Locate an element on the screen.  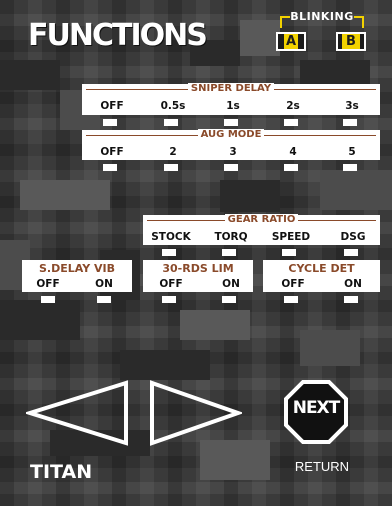
aug-mode-option-4: 4 is located at coordinates (293, 152).